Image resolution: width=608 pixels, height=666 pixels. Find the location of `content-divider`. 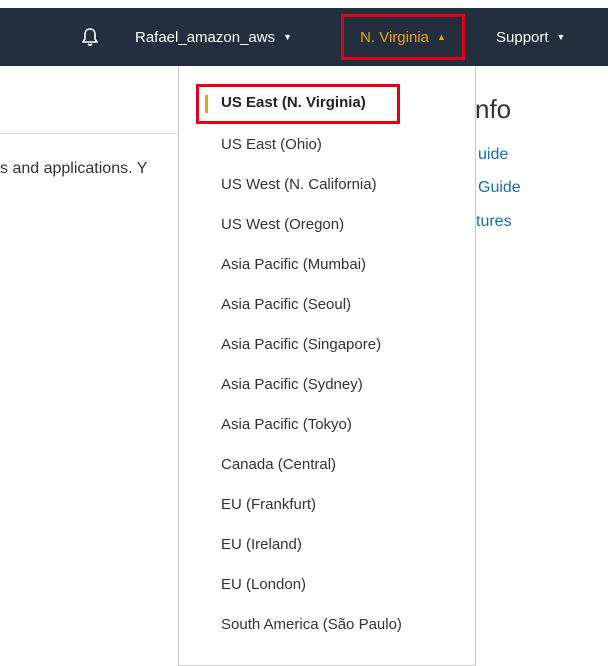

content-divider is located at coordinates (91, 133).